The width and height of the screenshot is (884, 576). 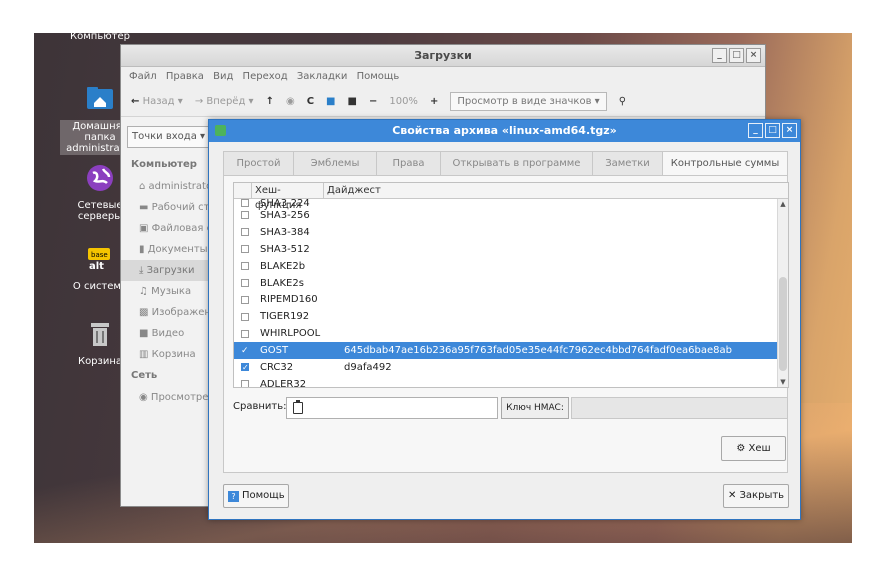 What do you see at coordinates (290, 101) in the screenshot?
I see `stop-icon: ◉` at bounding box center [290, 101].